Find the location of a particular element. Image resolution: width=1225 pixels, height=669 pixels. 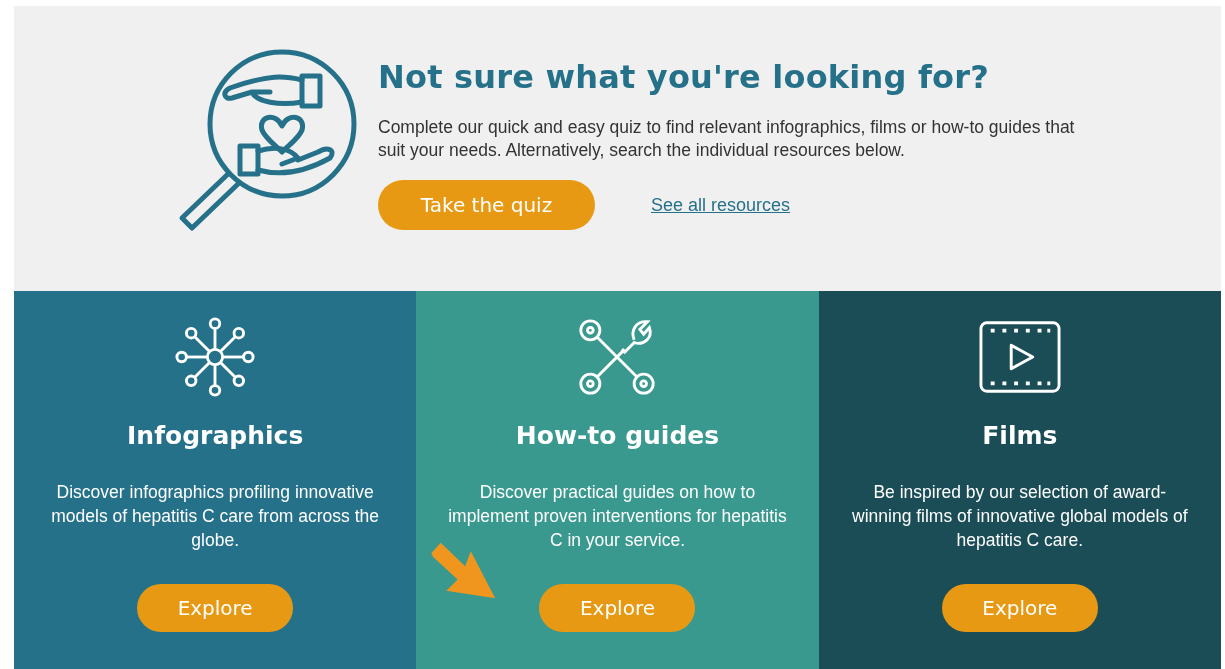

network-icon is located at coordinates (215, 357).